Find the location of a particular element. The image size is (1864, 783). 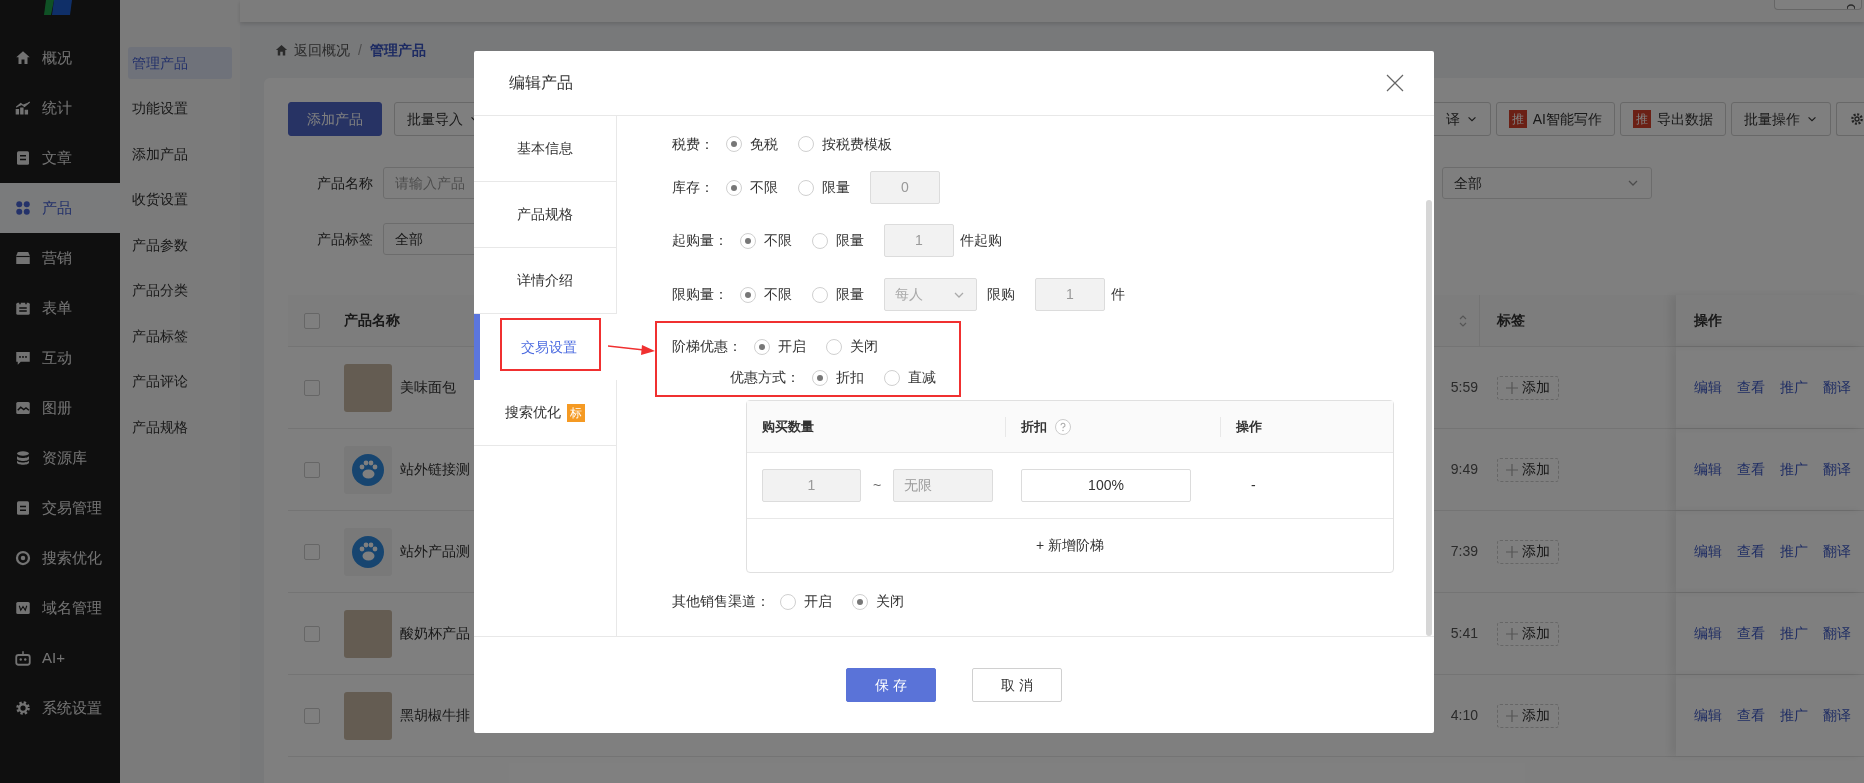

sidebar-item: 交易管理 is located at coordinates (60, 508).